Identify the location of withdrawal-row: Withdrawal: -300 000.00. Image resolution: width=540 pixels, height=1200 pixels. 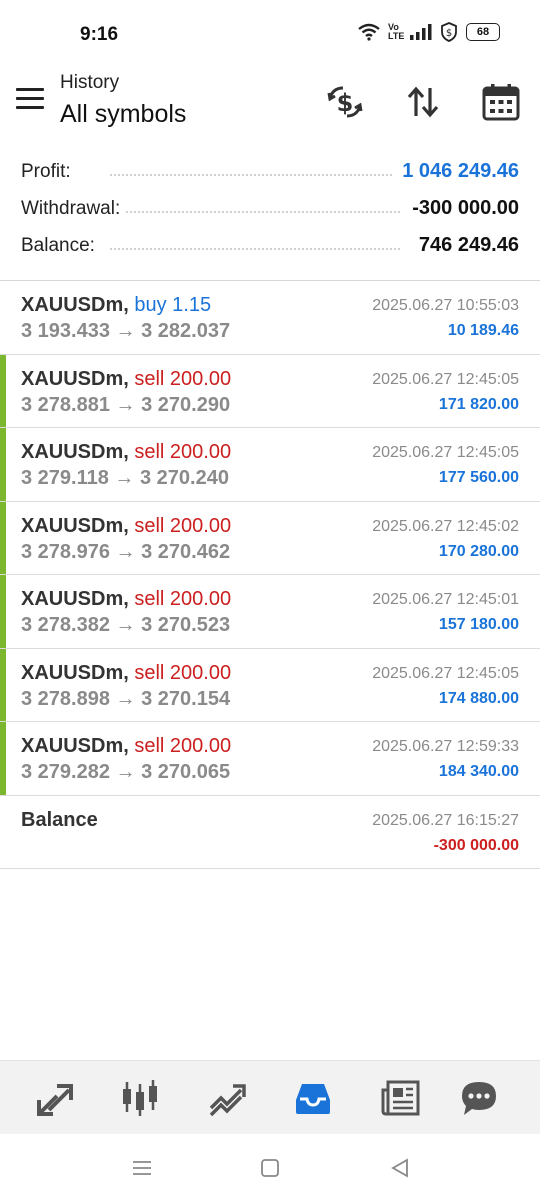
(270, 210).